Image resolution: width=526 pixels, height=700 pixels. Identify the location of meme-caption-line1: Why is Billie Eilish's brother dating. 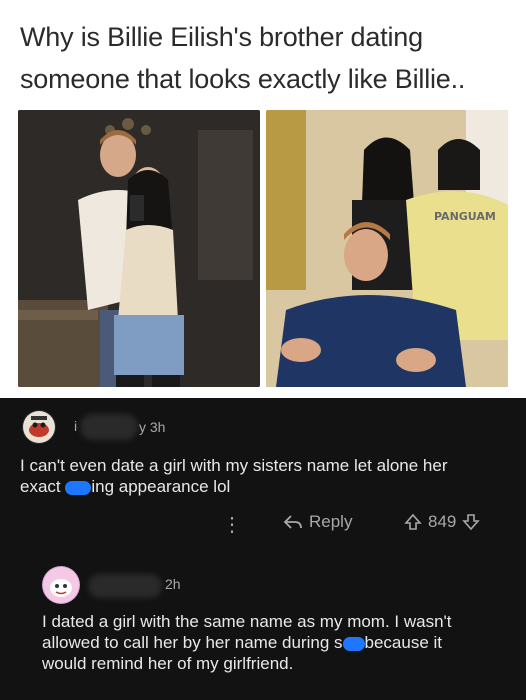
(221, 37).